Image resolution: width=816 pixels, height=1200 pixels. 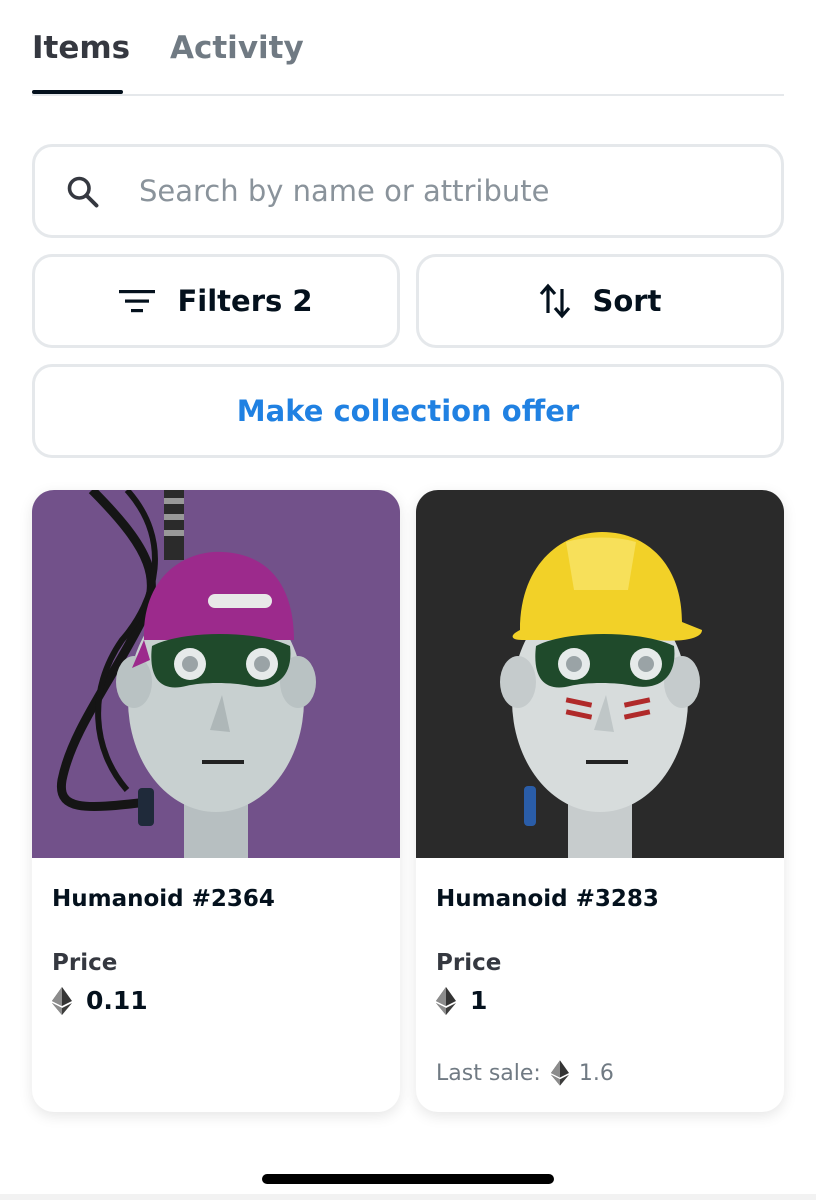 What do you see at coordinates (77, 92) in the screenshot?
I see `active-tab-indicator` at bounding box center [77, 92].